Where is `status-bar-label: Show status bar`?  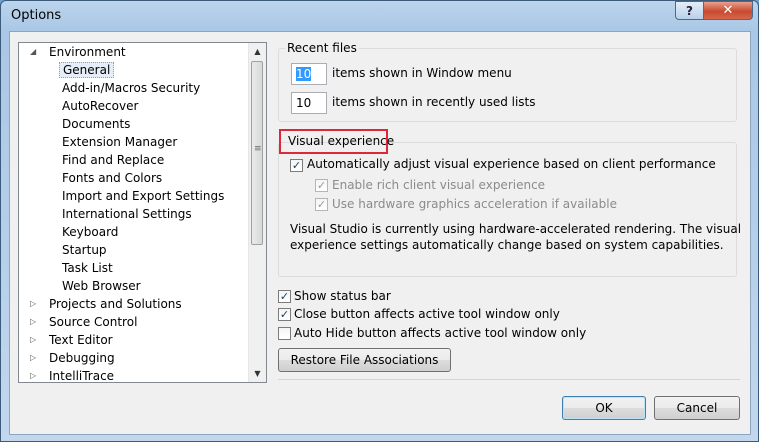 status-bar-label: Show status bar is located at coordinates (342, 296).